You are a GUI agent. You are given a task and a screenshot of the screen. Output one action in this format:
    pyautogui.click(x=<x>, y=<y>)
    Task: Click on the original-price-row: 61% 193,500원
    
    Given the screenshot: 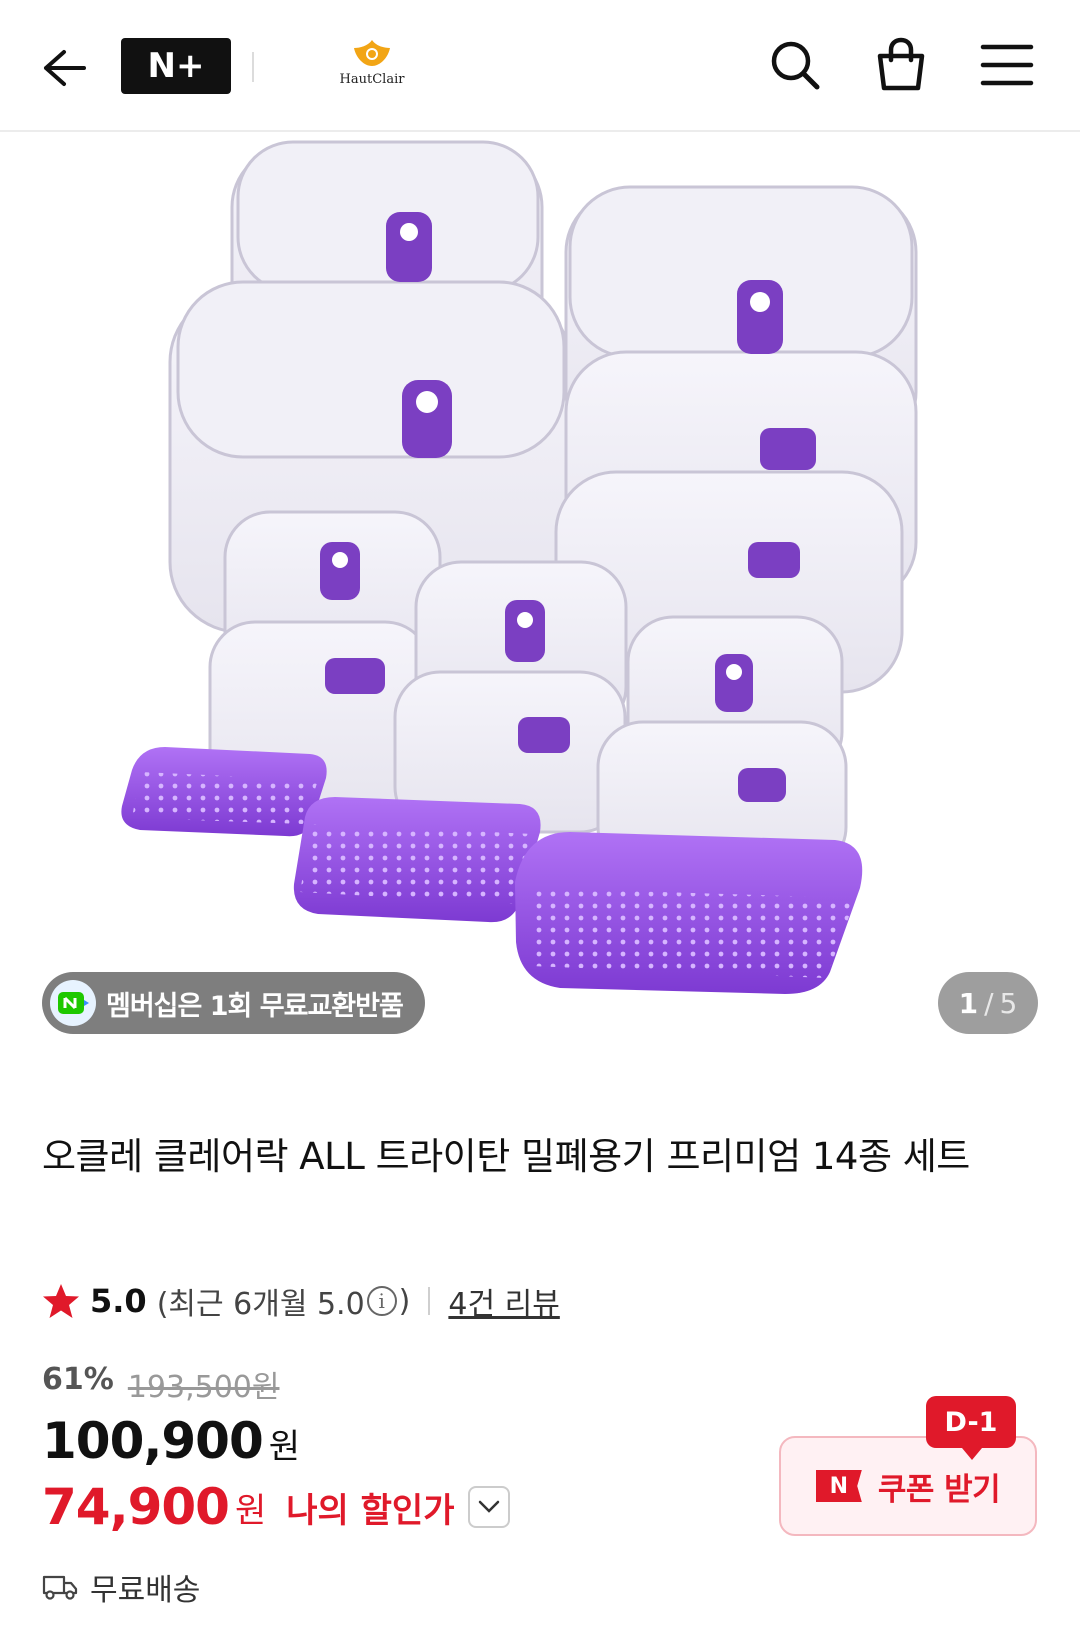 What is the action you would take?
    pyautogui.click(x=160, y=1384)
    